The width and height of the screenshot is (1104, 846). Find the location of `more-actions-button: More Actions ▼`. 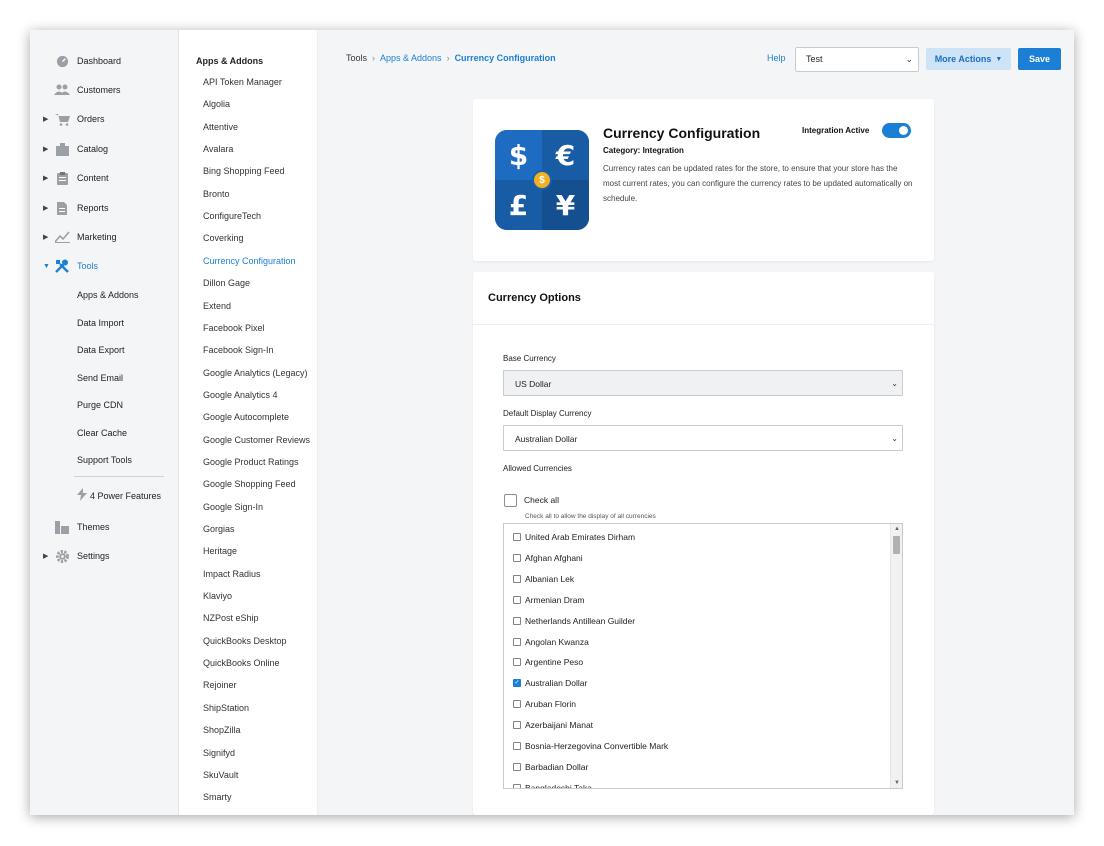

more-actions-button: More Actions ▼ is located at coordinates (968, 59).